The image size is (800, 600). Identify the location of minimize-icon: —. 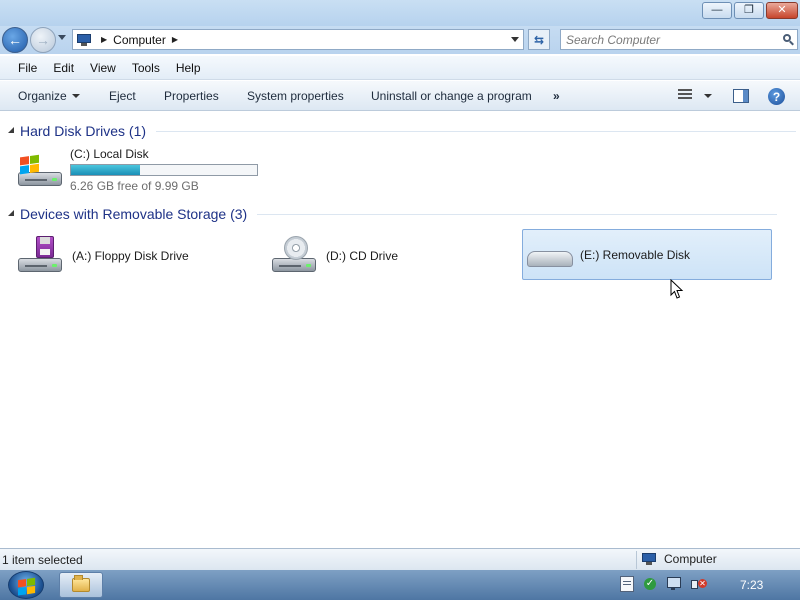
(717, 10).